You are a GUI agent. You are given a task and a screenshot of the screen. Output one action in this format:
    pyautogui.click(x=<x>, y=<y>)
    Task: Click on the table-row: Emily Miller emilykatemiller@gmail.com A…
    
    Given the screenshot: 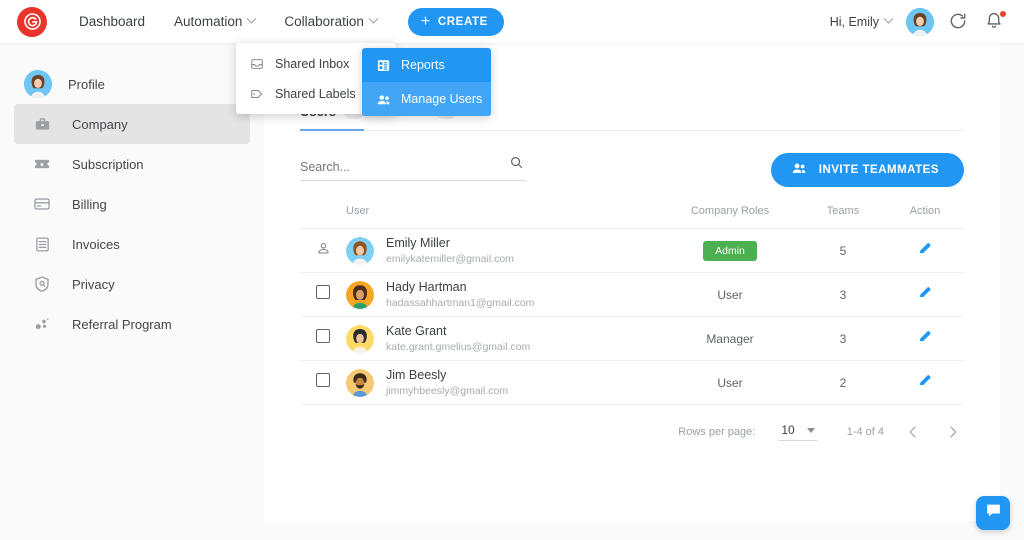 What is the action you would take?
    pyautogui.click(x=632, y=251)
    